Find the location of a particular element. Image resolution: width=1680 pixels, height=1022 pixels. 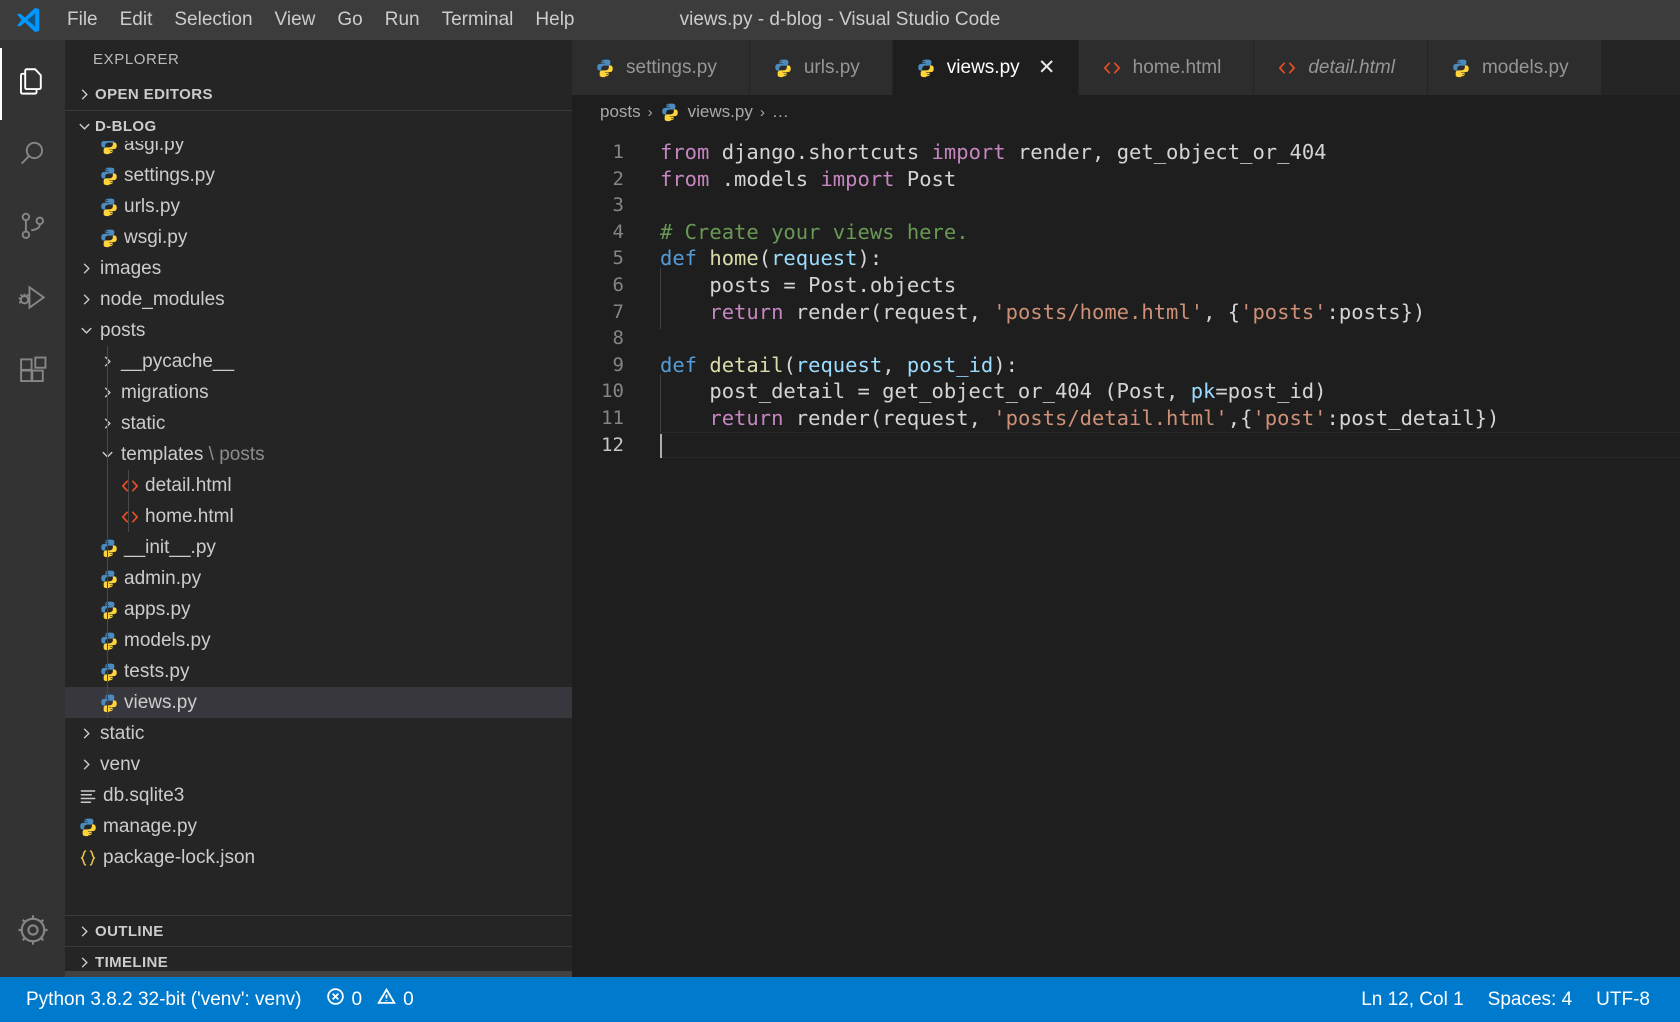

source-control-icon is located at coordinates (33, 228).